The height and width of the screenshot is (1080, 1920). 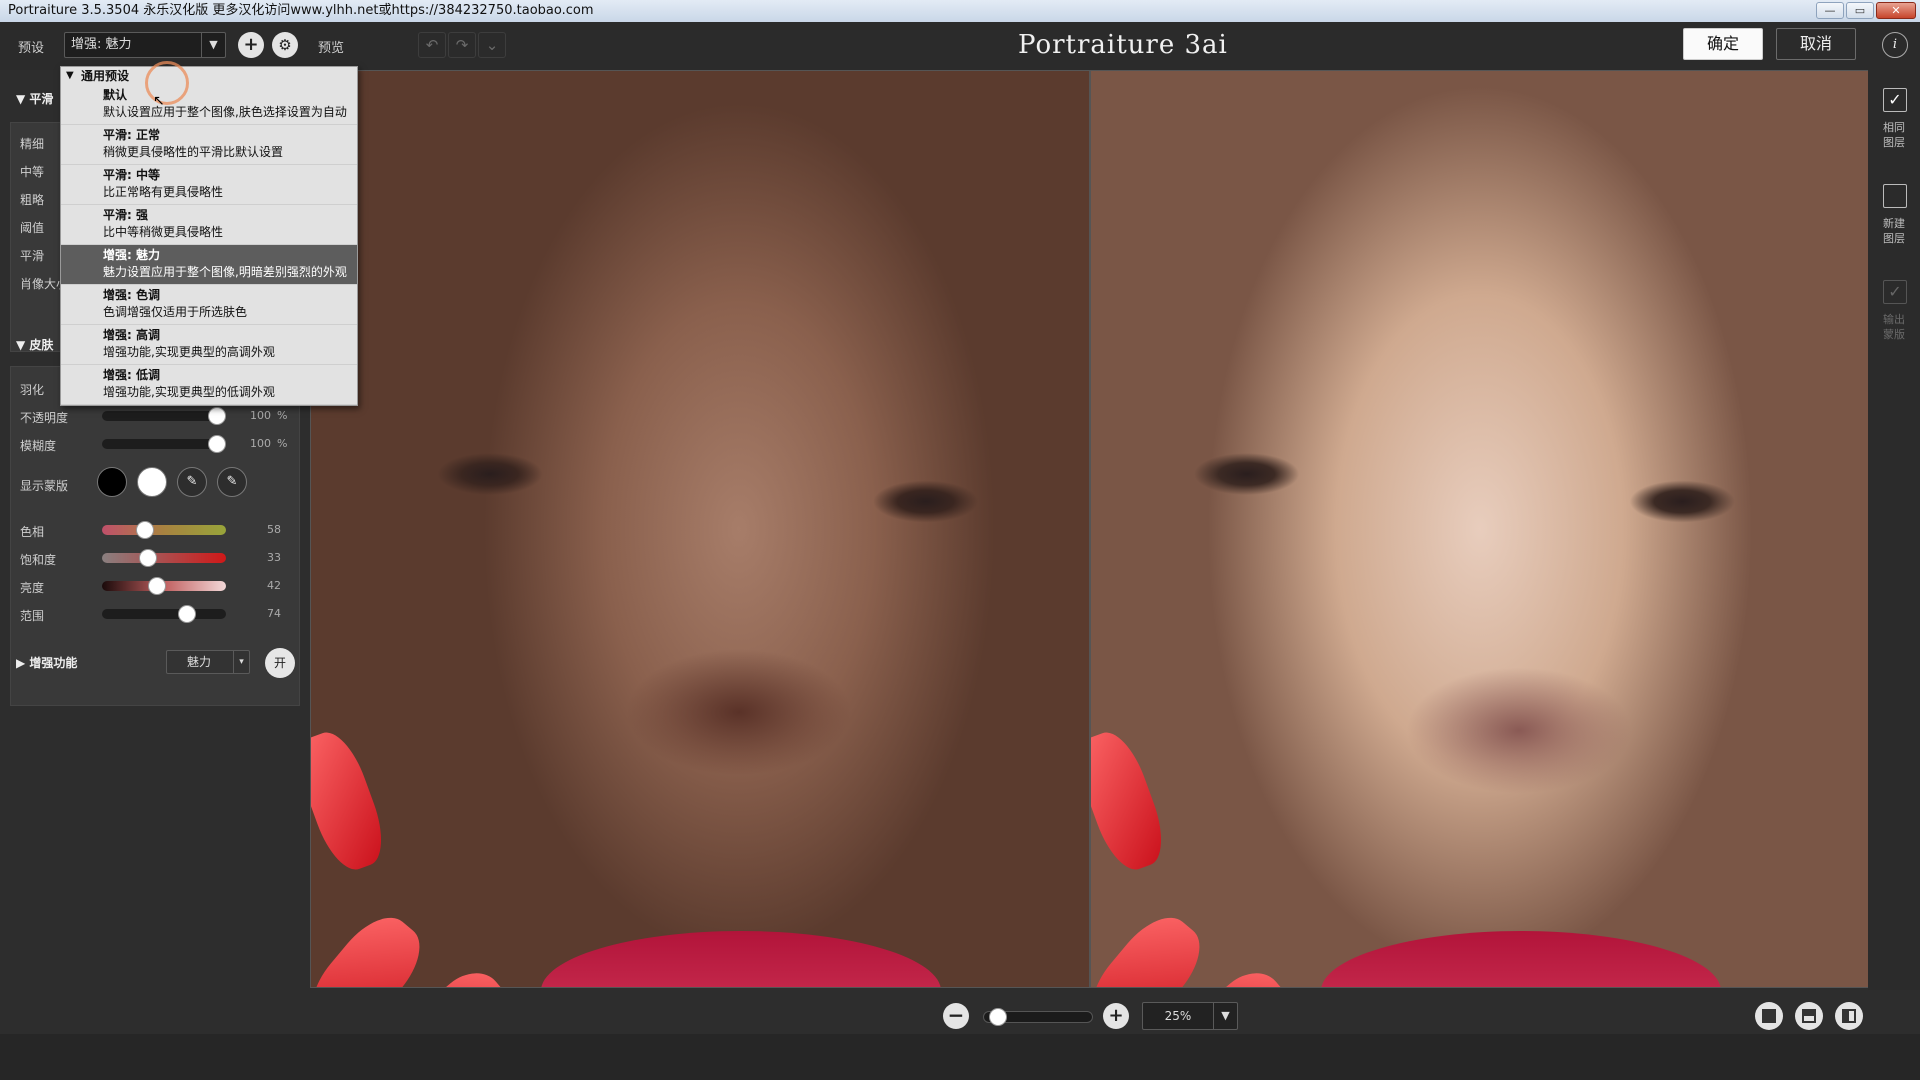 I want to click on preset-group-header: ▼ 通用预设, so click(x=209, y=76).